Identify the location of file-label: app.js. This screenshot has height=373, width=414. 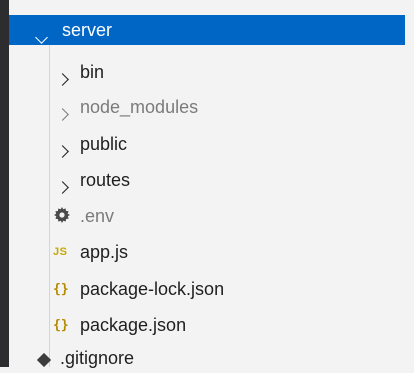
(104, 251).